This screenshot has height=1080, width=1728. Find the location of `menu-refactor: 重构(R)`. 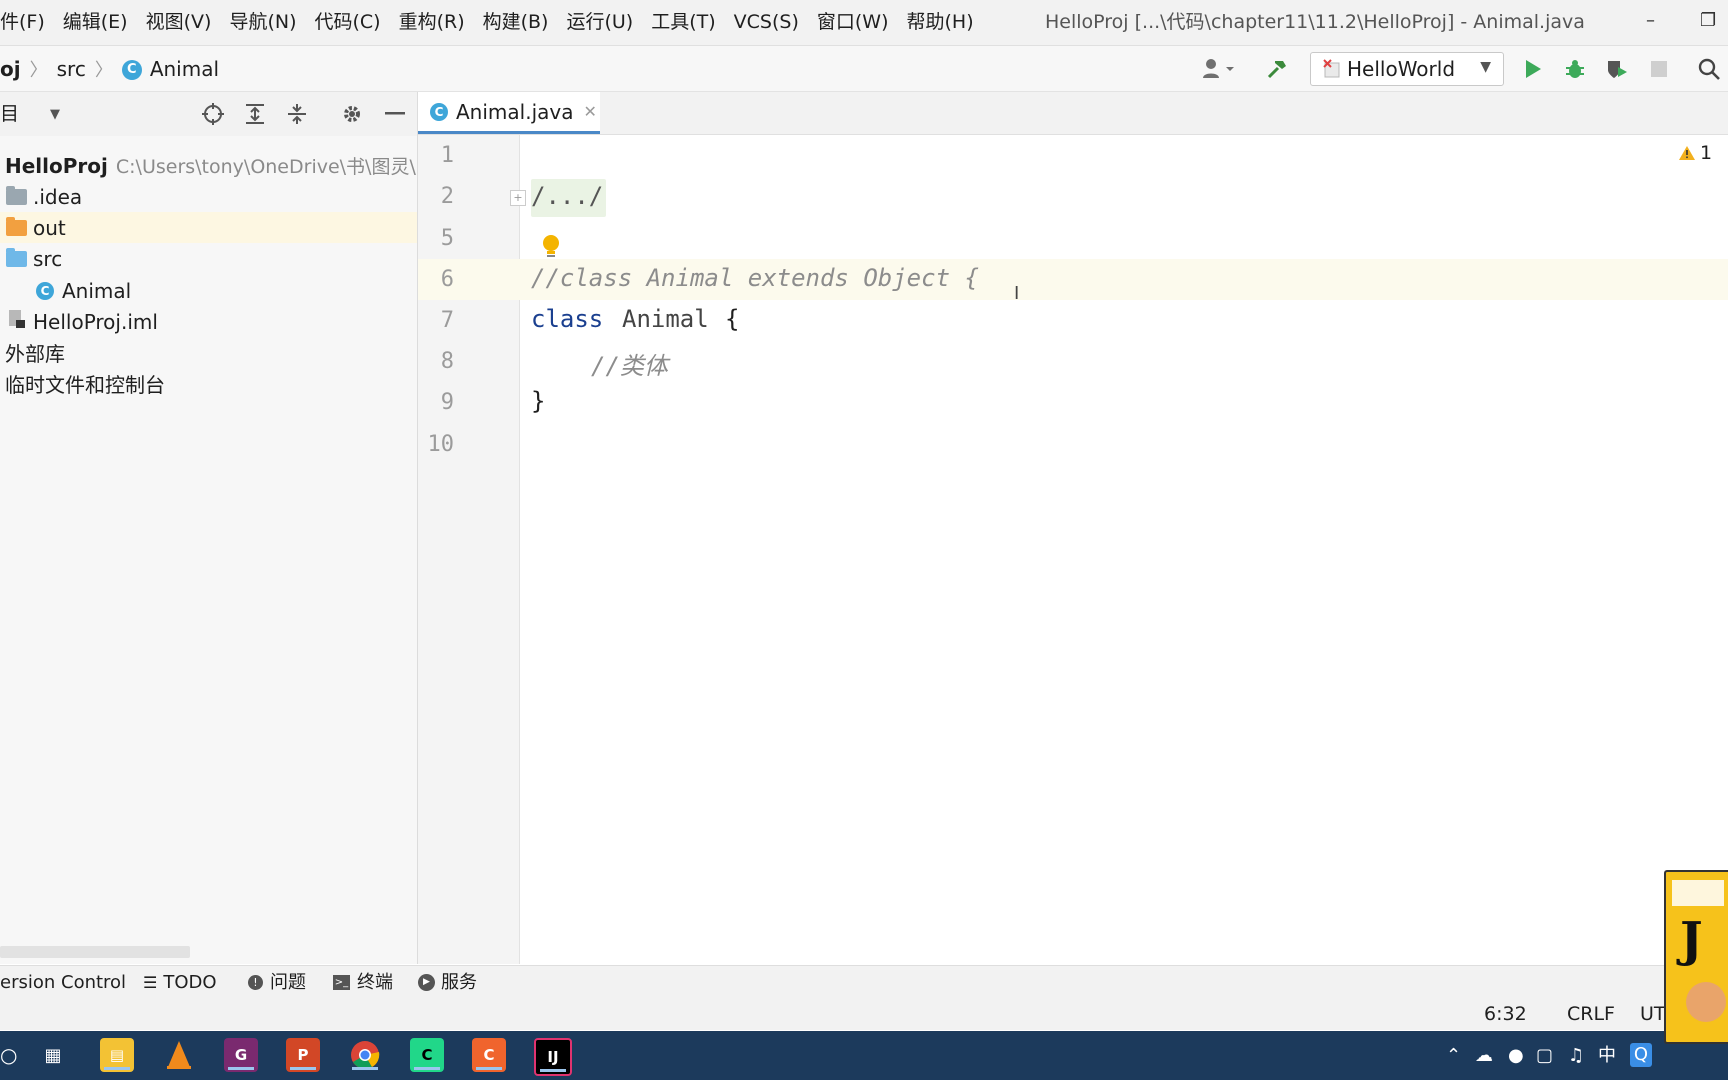

menu-refactor: 重构(R) is located at coordinates (432, 22).